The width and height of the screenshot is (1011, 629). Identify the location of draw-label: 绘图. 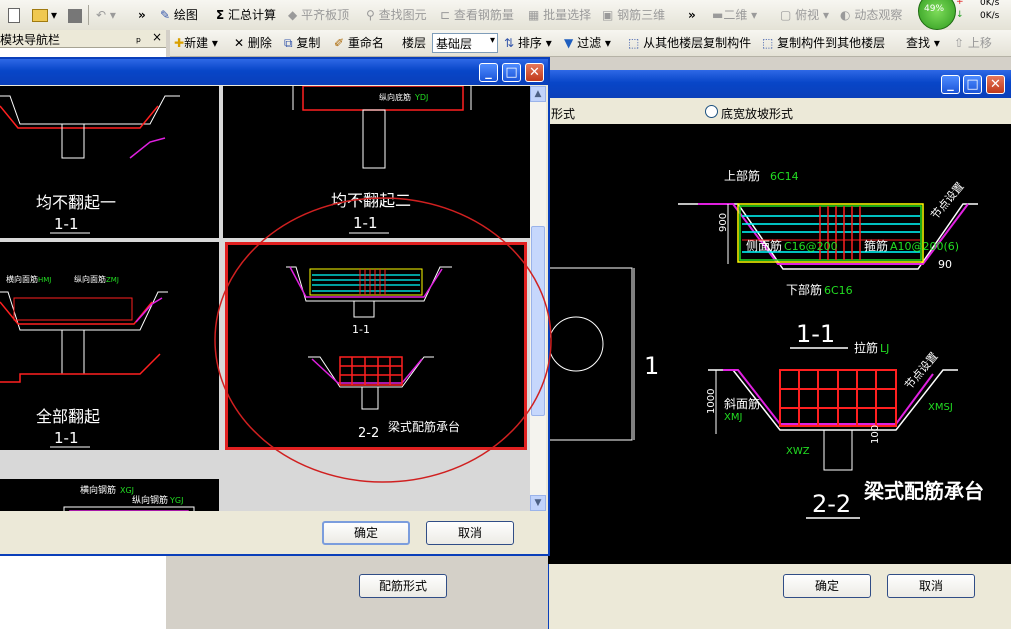
(185, 15).